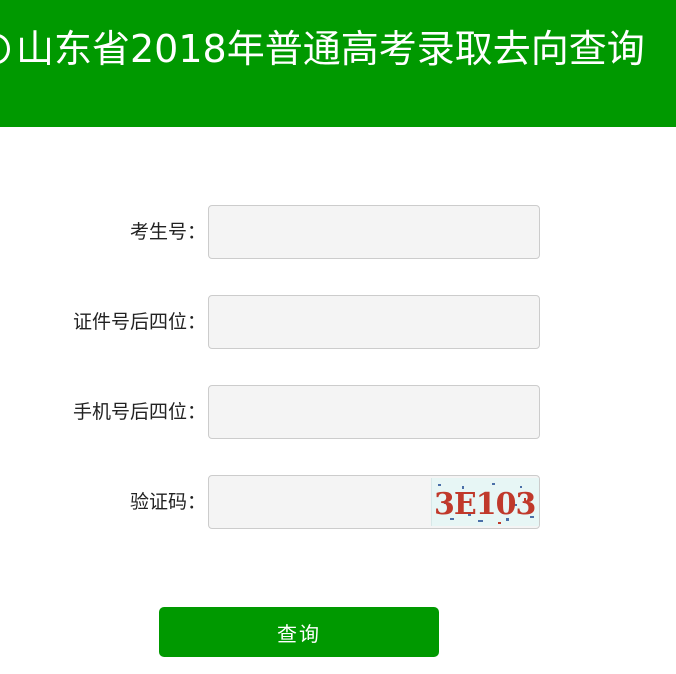  I want to click on exam-number-row: 考生号：, so click(338, 232).